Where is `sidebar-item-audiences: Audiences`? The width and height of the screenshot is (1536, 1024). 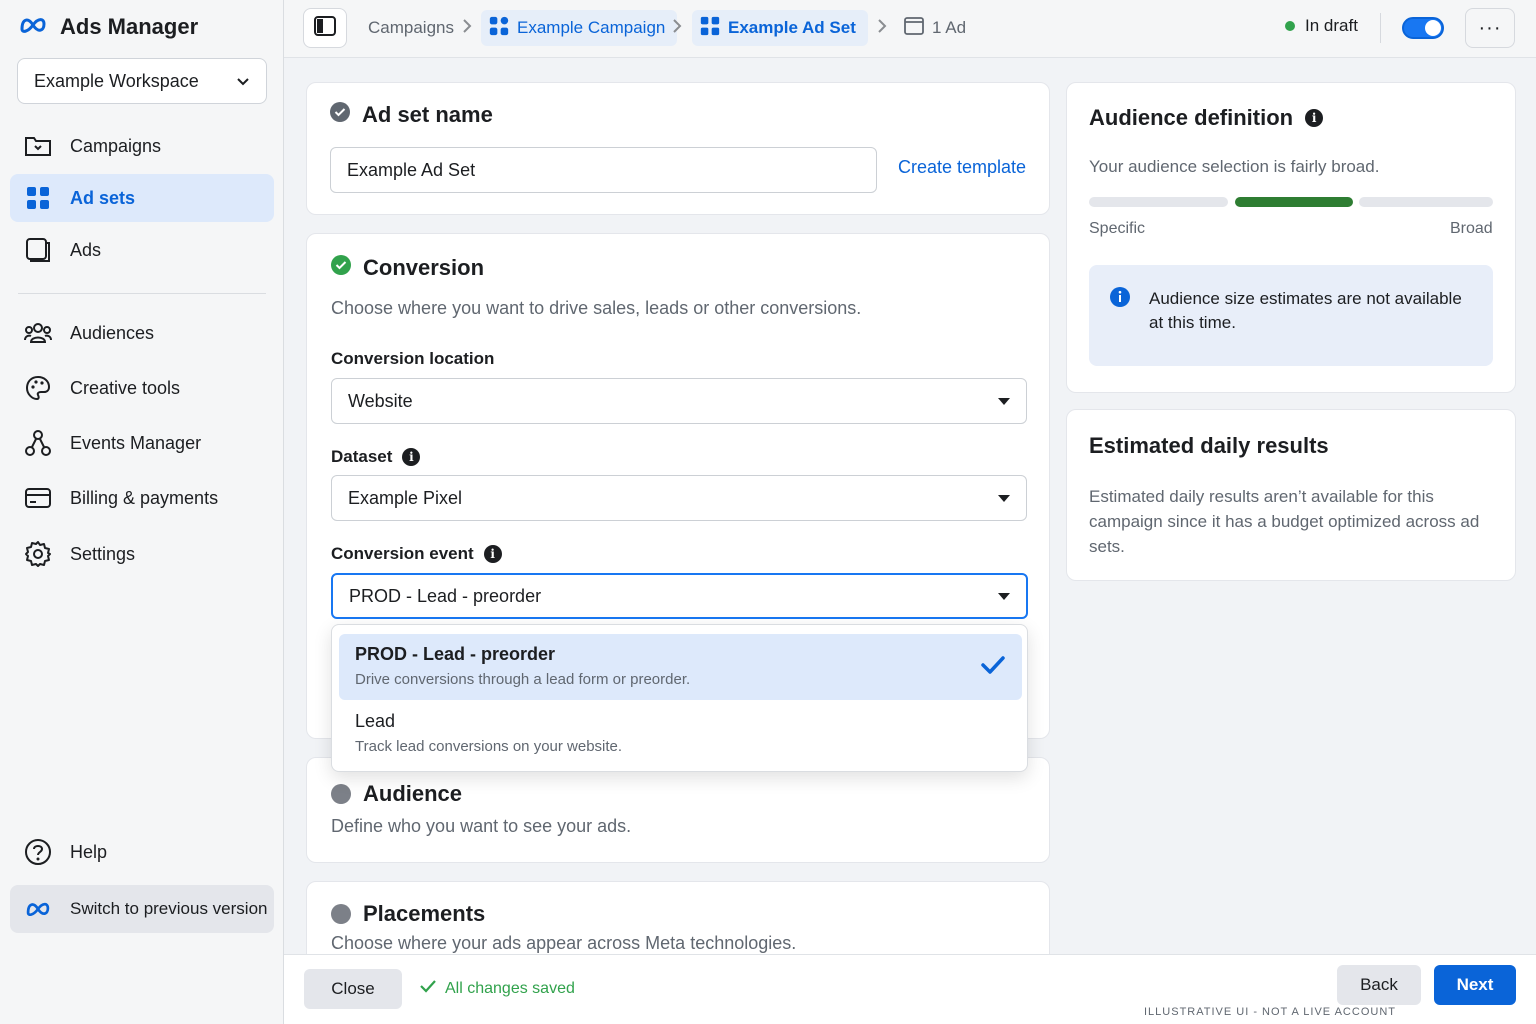
sidebar-item-audiences: Audiences is located at coordinates (142, 333).